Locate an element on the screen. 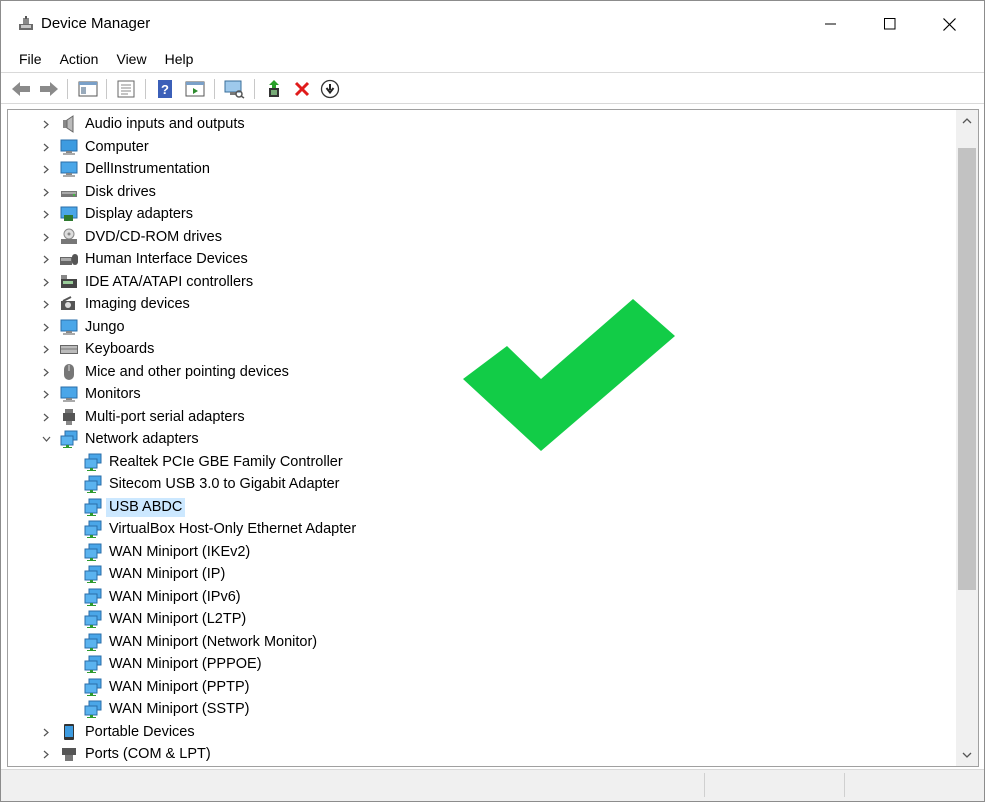 This screenshot has width=985, height=802. computer-icon is located at coordinates (69, 147).